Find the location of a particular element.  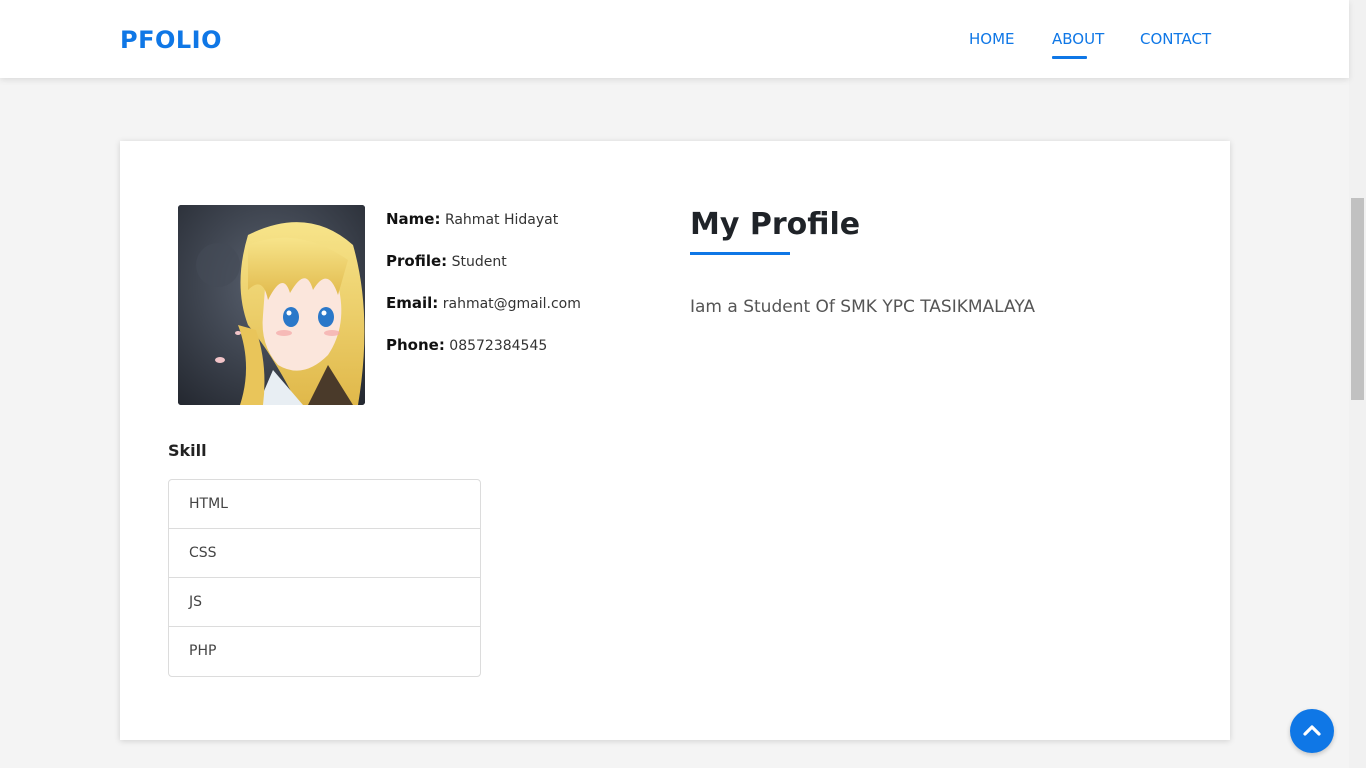

info-email: Email: rahmat@gmail.com is located at coordinates (483, 303).